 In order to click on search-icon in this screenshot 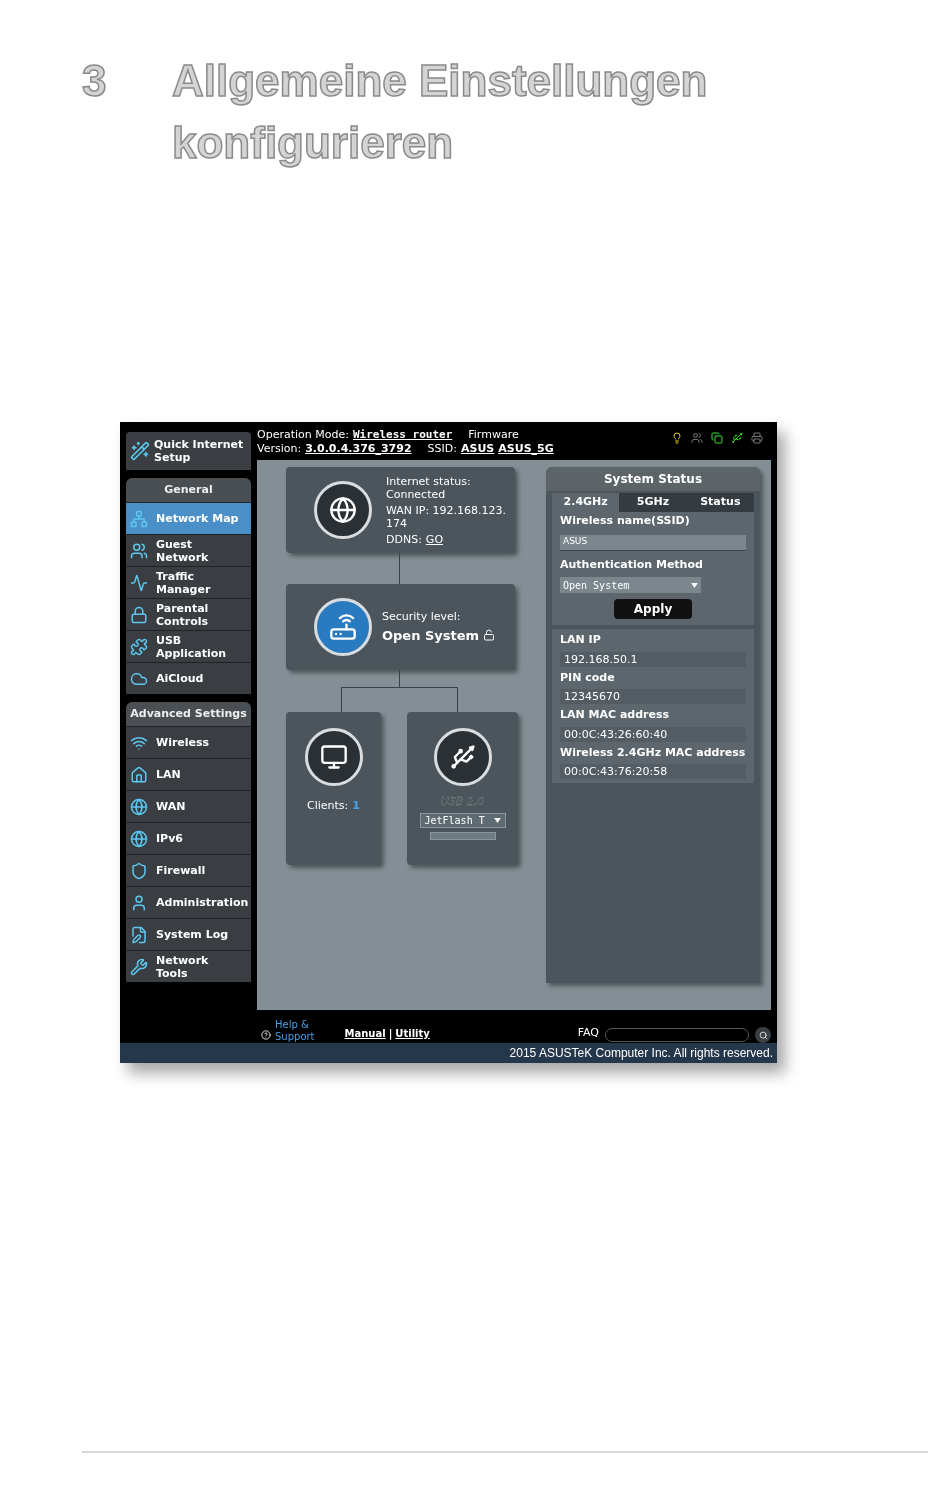, I will do `click(763, 1035)`.